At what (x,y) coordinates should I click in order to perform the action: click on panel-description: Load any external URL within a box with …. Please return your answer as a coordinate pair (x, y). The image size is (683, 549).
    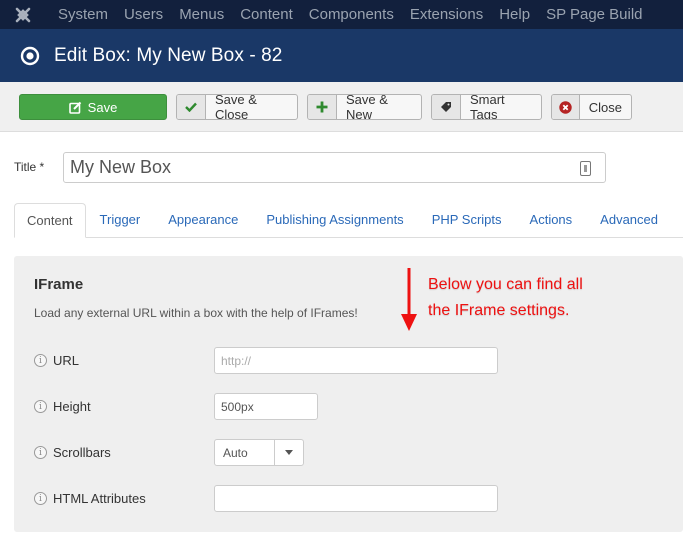
    Looking at the image, I should click on (196, 313).